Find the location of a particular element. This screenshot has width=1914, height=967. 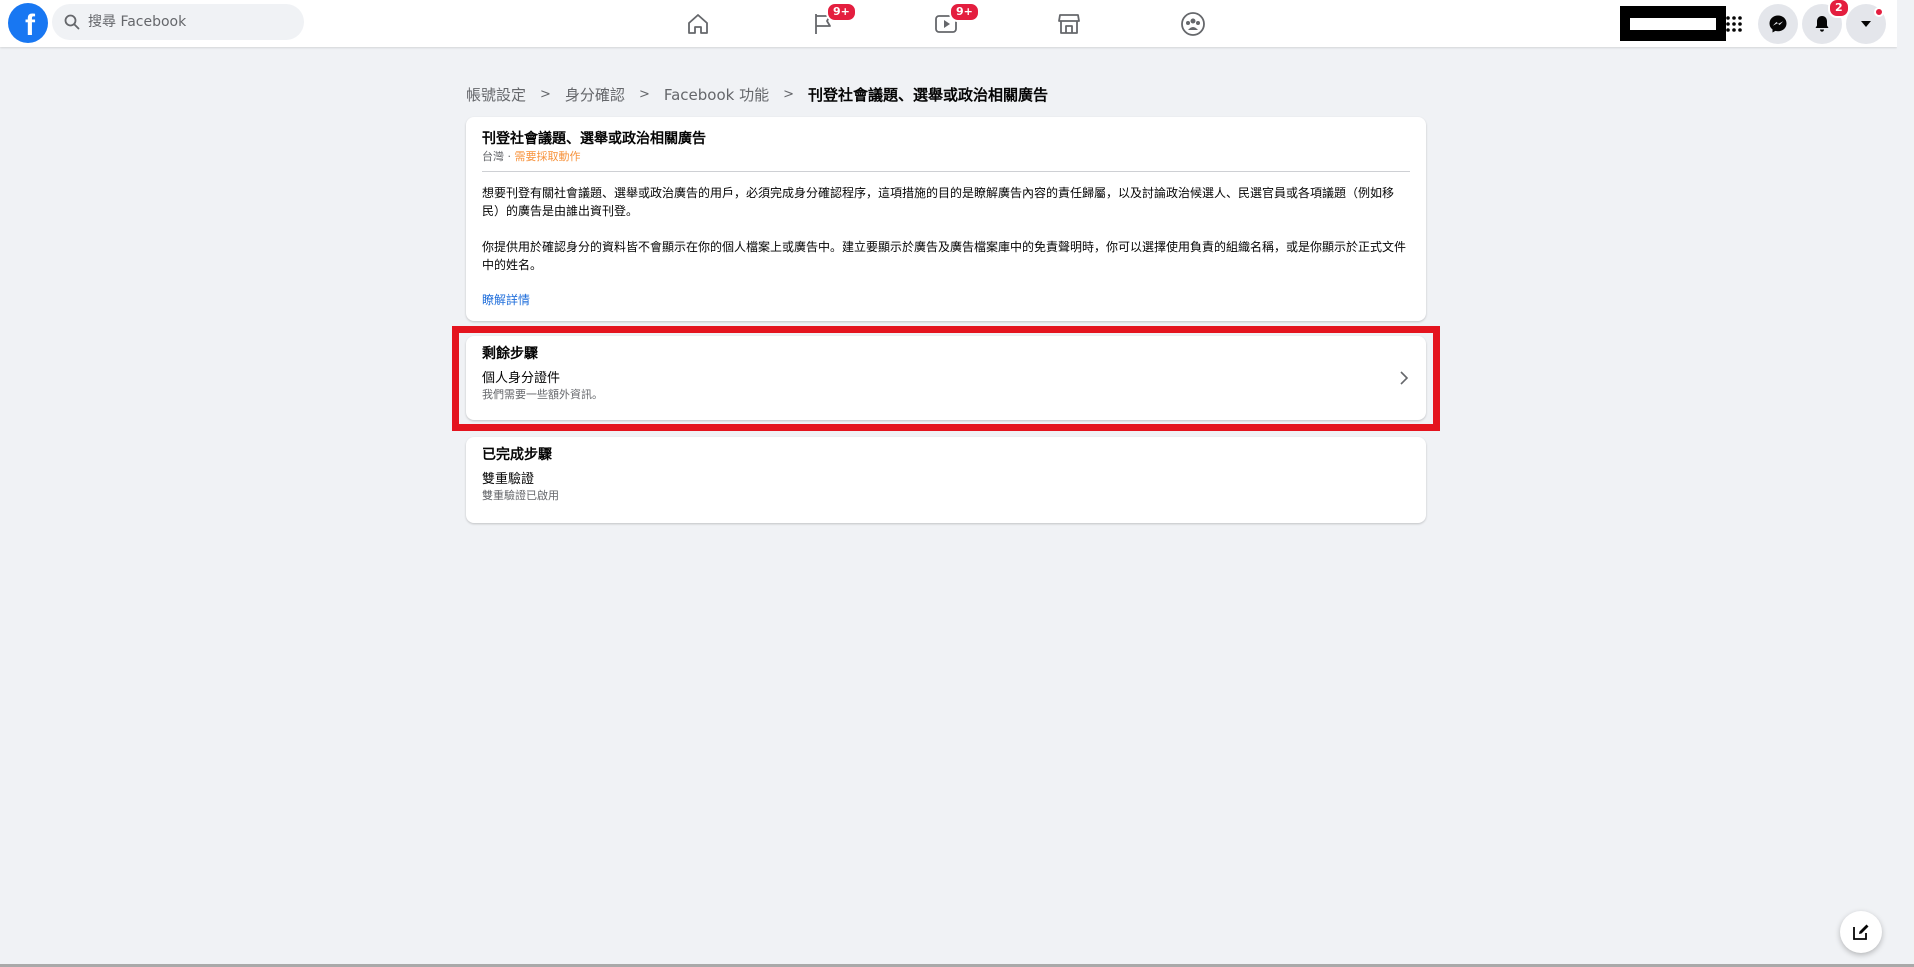

redacted-profile-name is located at coordinates (1673, 23).